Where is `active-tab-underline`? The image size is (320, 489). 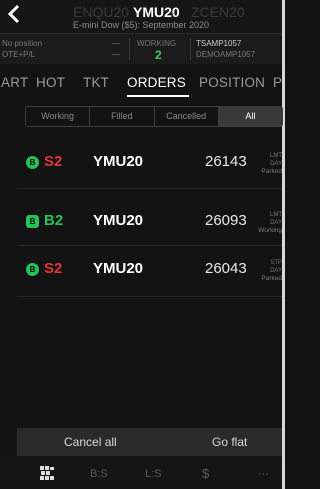
active-tab-underline is located at coordinates (158, 96).